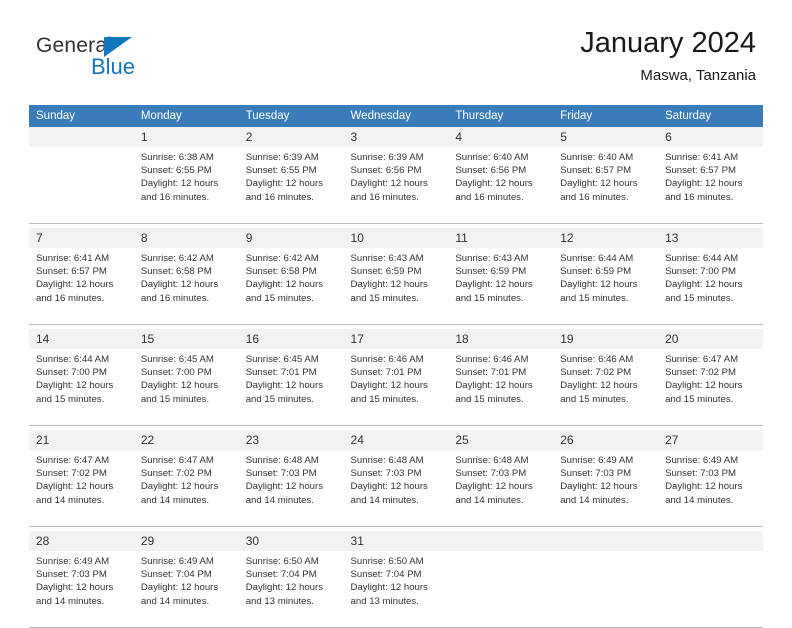 This screenshot has height=628, width=792. What do you see at coordinates (702, 157) in the screenshot?
I see `day-sunrise-text: Sunrise: 6:41 AM` at bounding box center [702, 157].